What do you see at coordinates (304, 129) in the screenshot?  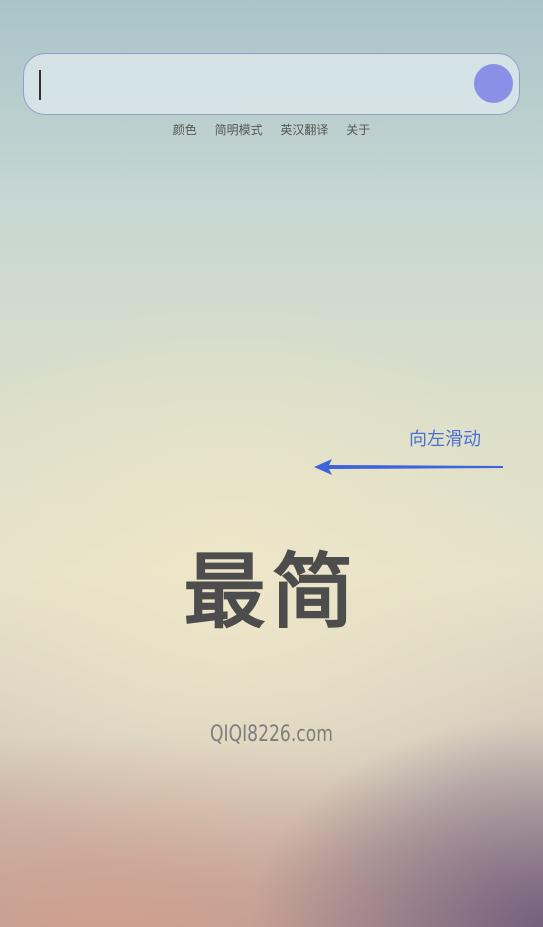 I see `menu-item-translate: 英汉翻译` at bounding box center [304, 129].